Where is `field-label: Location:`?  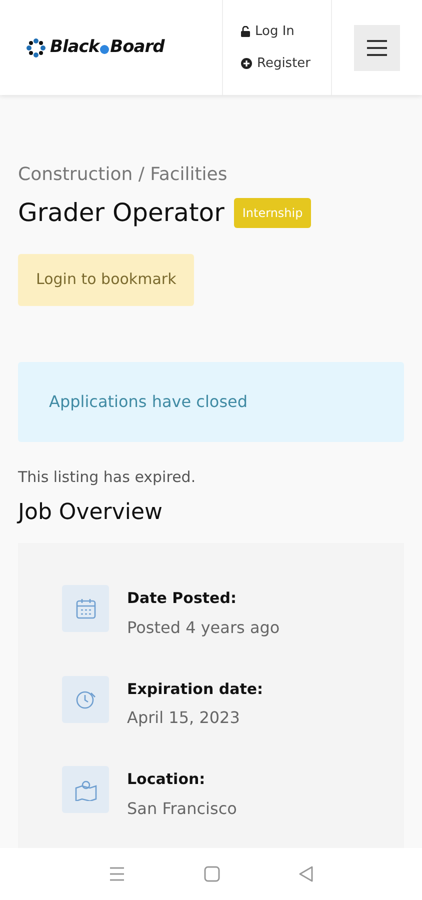 field-label: Location: is located at coordinates (166, 779).